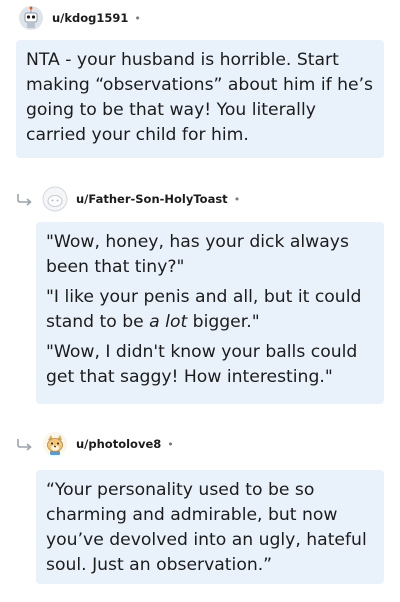 Image resolution: width=400 pixels, height=602 pixels. Describe the element at coordinates (31, 18) in the screenshot. I see `snoo-robot-avatar-icon` at that location.